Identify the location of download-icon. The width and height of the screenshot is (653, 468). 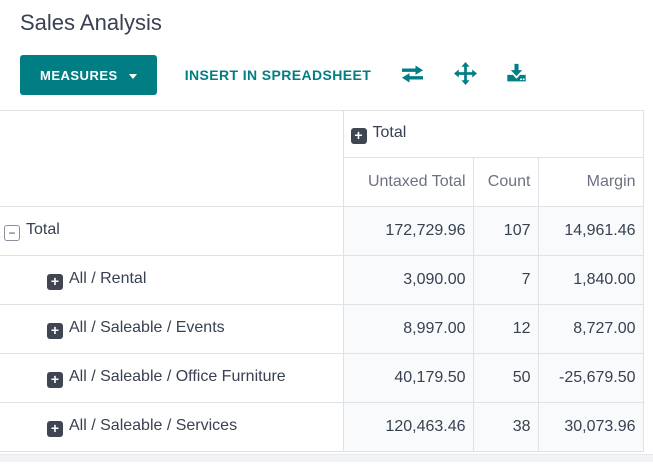
(516, 75).